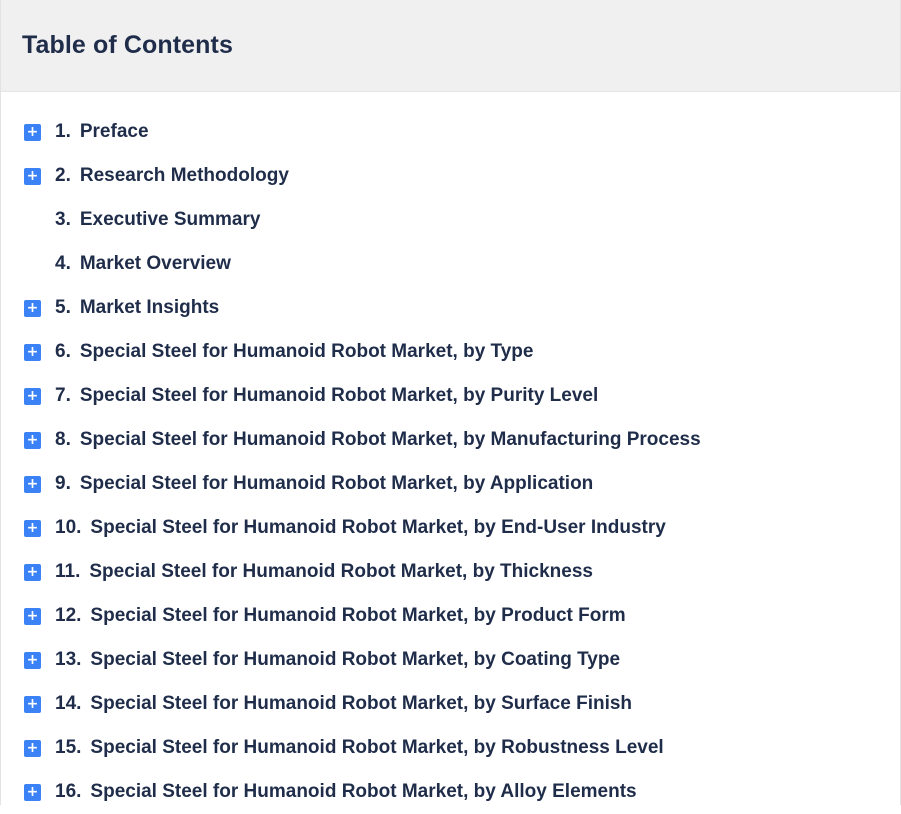 Image resolution: width=901 pixels, height=814 pixels. Describe the element at coordinates (63, 439) in the screenshot. I see `toc-item-number: 8.` at that location.